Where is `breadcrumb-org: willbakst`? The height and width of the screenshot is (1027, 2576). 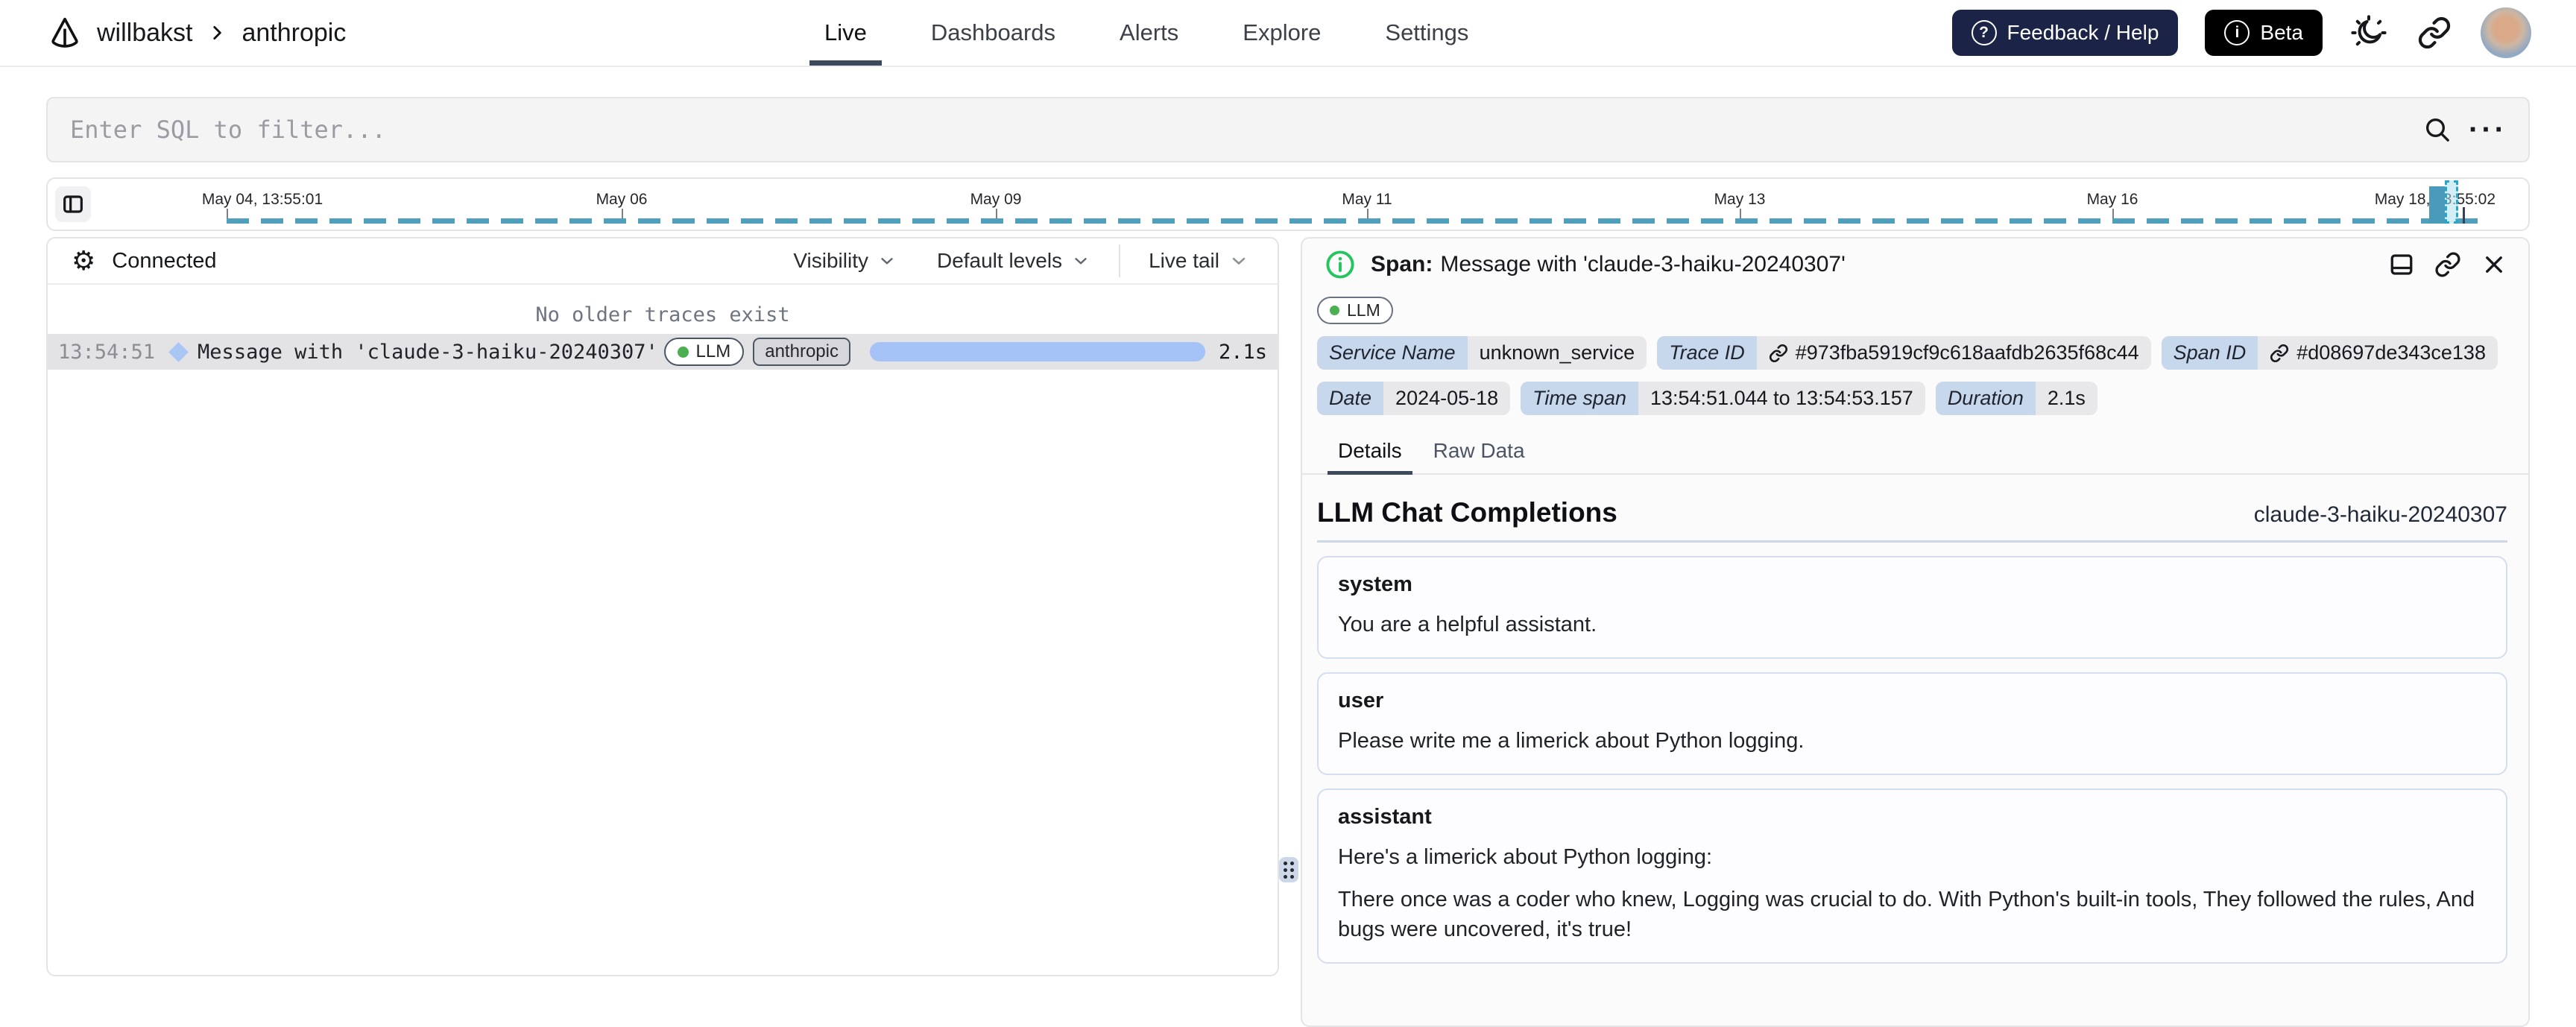
breadcrumb-org: willbakst is located at coordinates (144, 33).